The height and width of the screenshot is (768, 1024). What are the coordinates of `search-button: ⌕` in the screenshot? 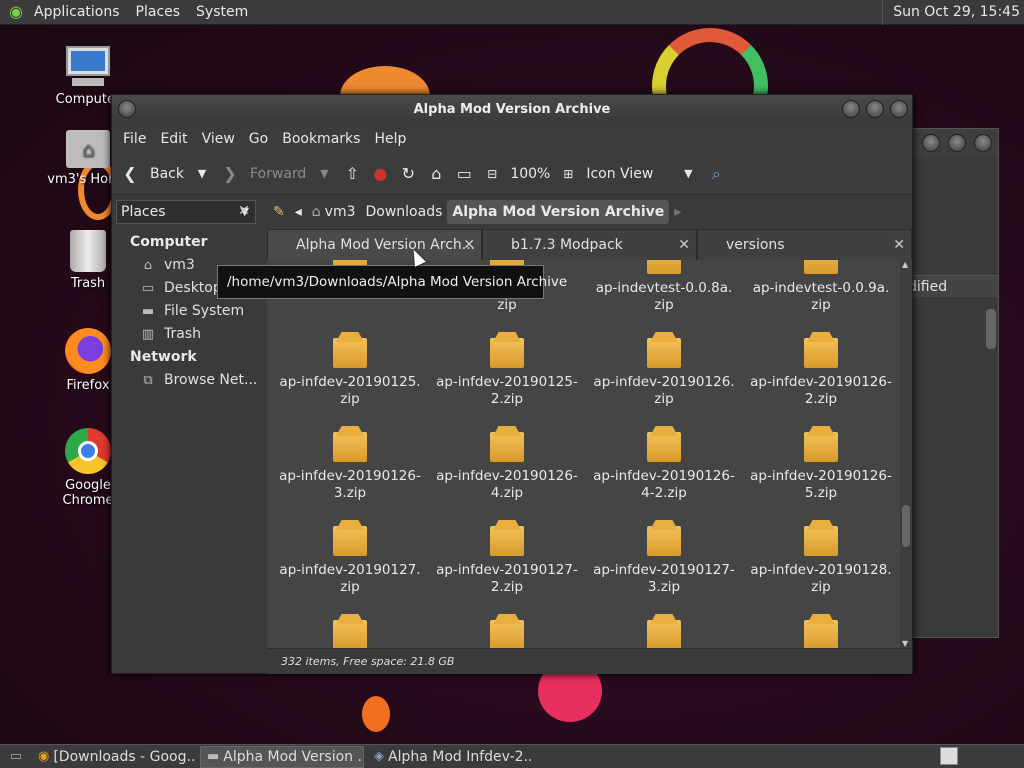 It's located at (716, 174).